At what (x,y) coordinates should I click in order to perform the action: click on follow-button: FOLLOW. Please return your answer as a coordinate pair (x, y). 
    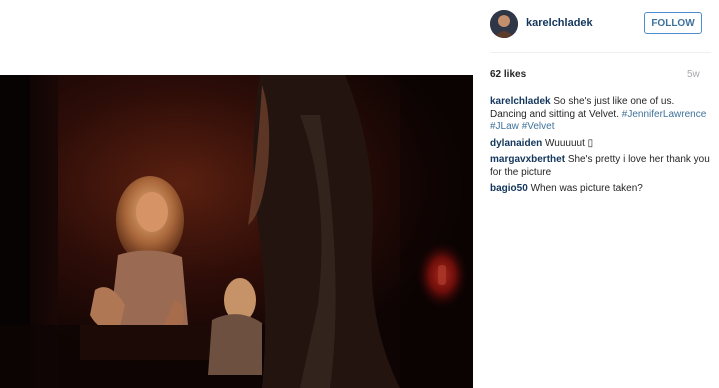
    Looking at the image, I should click on (673, 23).